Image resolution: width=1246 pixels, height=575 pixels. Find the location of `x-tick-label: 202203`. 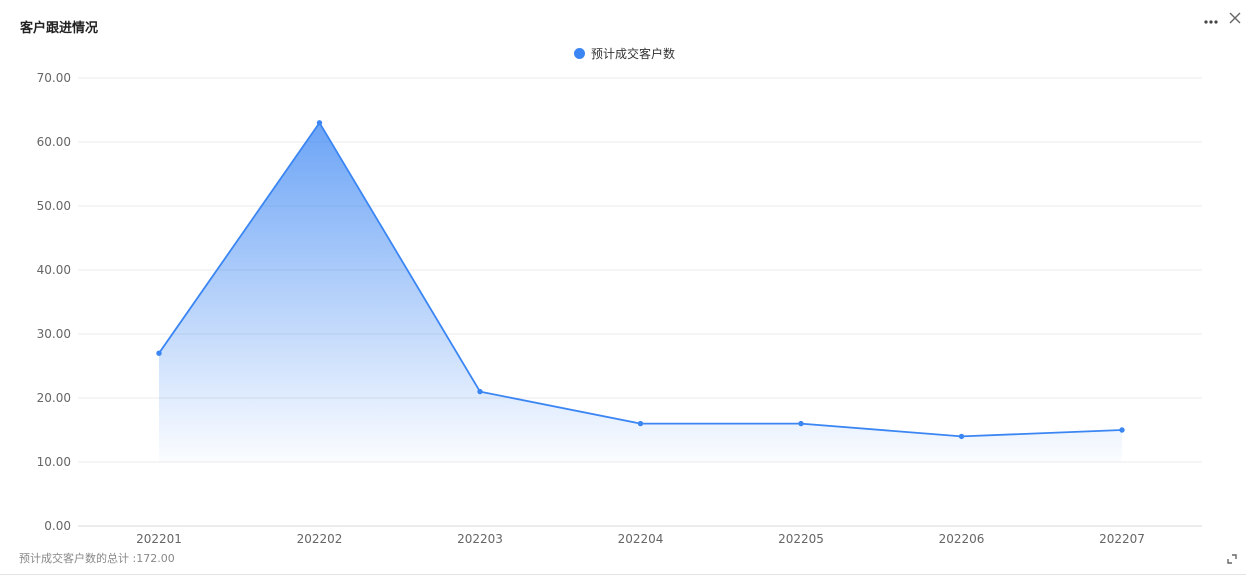

x-tick-label: 202203 is located at coordinates (480, 539).